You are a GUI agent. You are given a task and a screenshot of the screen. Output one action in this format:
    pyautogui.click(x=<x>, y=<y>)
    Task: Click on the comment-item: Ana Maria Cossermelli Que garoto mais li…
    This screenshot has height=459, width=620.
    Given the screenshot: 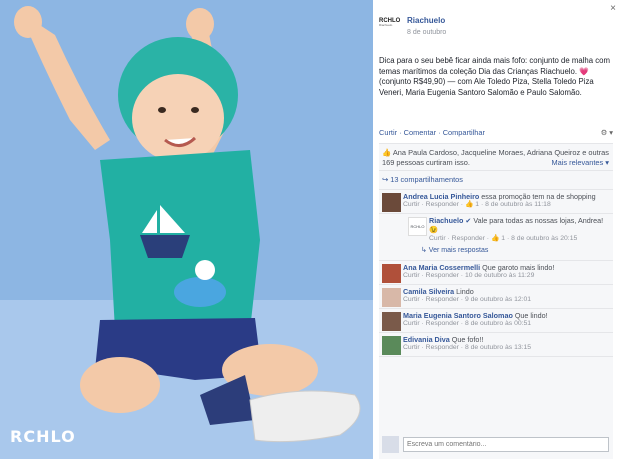 What is the action you would take?
    pyautogui.click(x=496, y=273)
    